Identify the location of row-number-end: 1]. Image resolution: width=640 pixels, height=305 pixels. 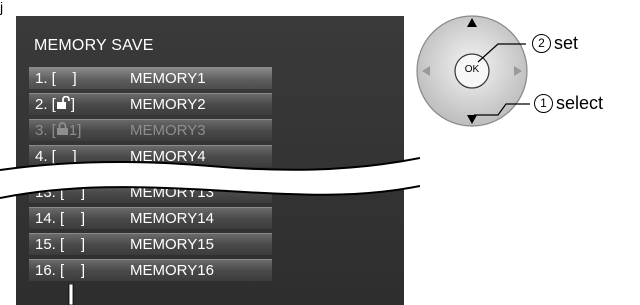
(75, 130).